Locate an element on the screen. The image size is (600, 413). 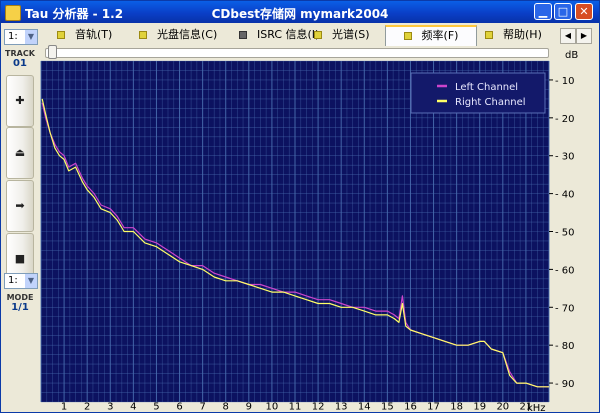
y-axis-label: dB is located at coordinates (571, 55).